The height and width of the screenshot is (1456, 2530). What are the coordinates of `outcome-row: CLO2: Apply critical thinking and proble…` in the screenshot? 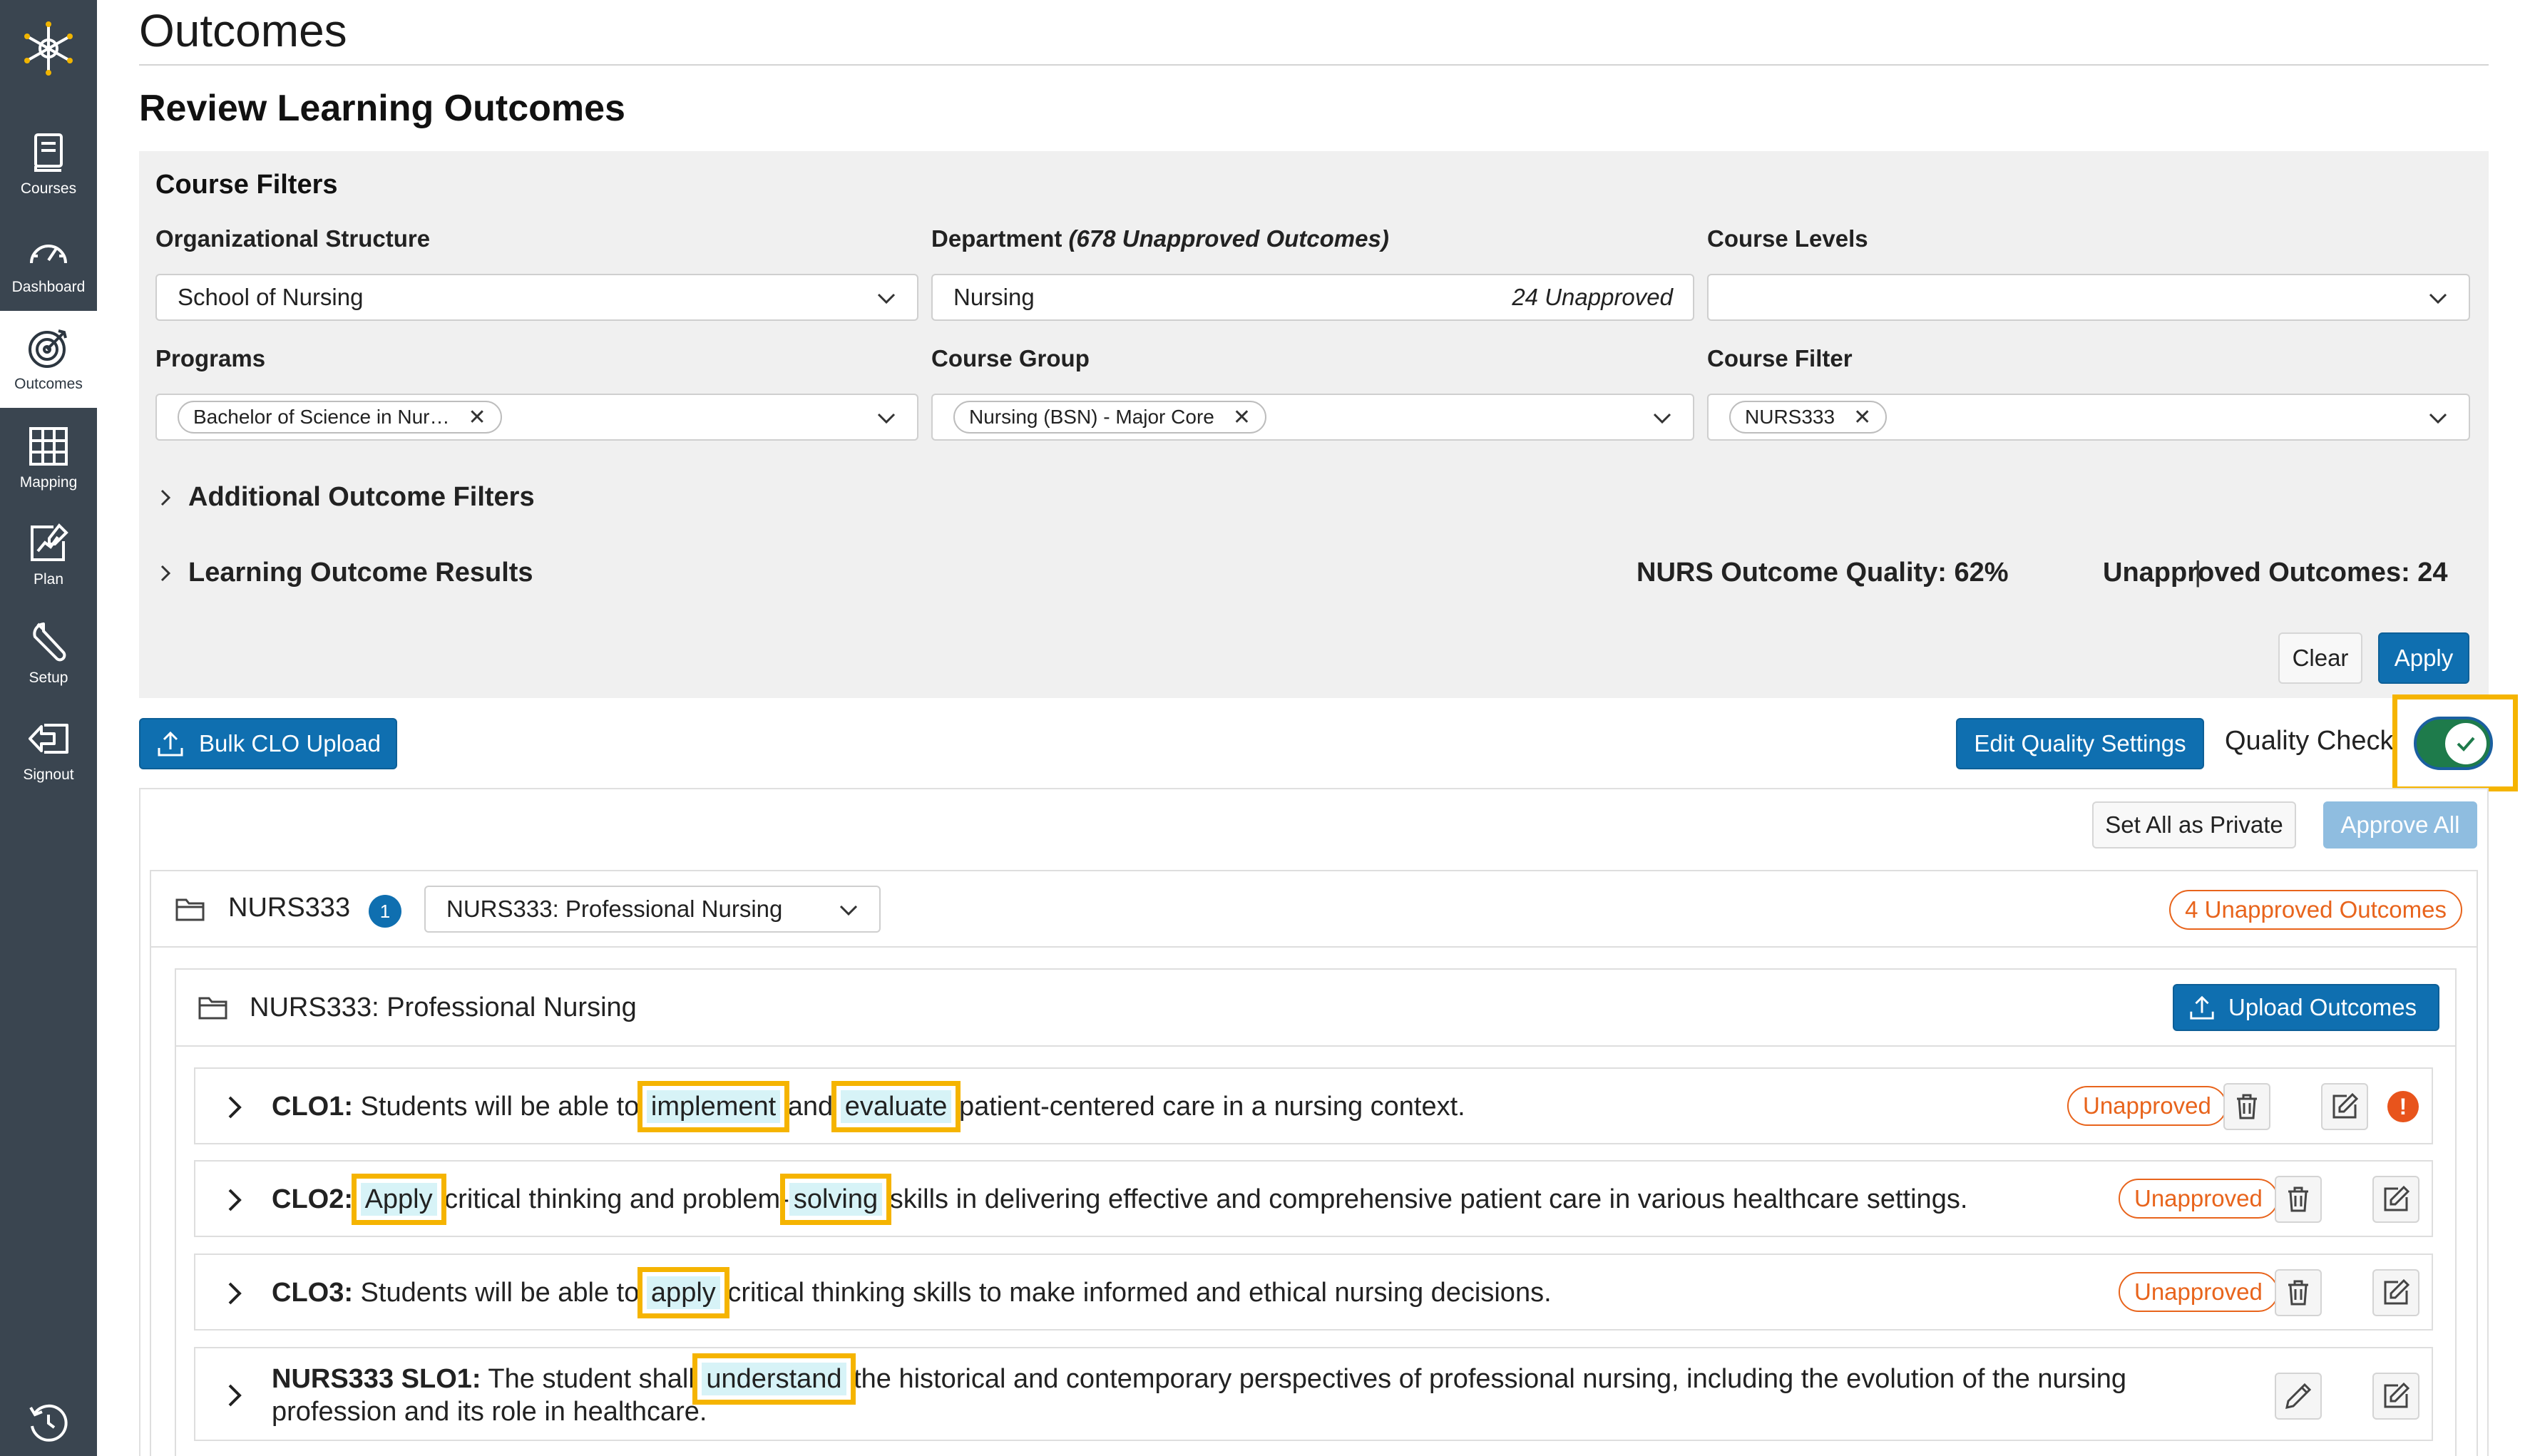 It's located at (1313, 1198).